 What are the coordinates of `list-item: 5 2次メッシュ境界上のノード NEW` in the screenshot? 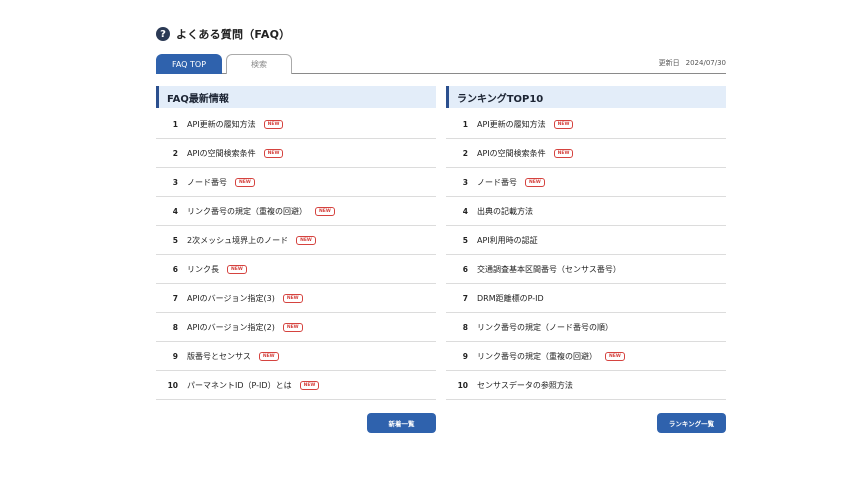 It's located at (296, 240).